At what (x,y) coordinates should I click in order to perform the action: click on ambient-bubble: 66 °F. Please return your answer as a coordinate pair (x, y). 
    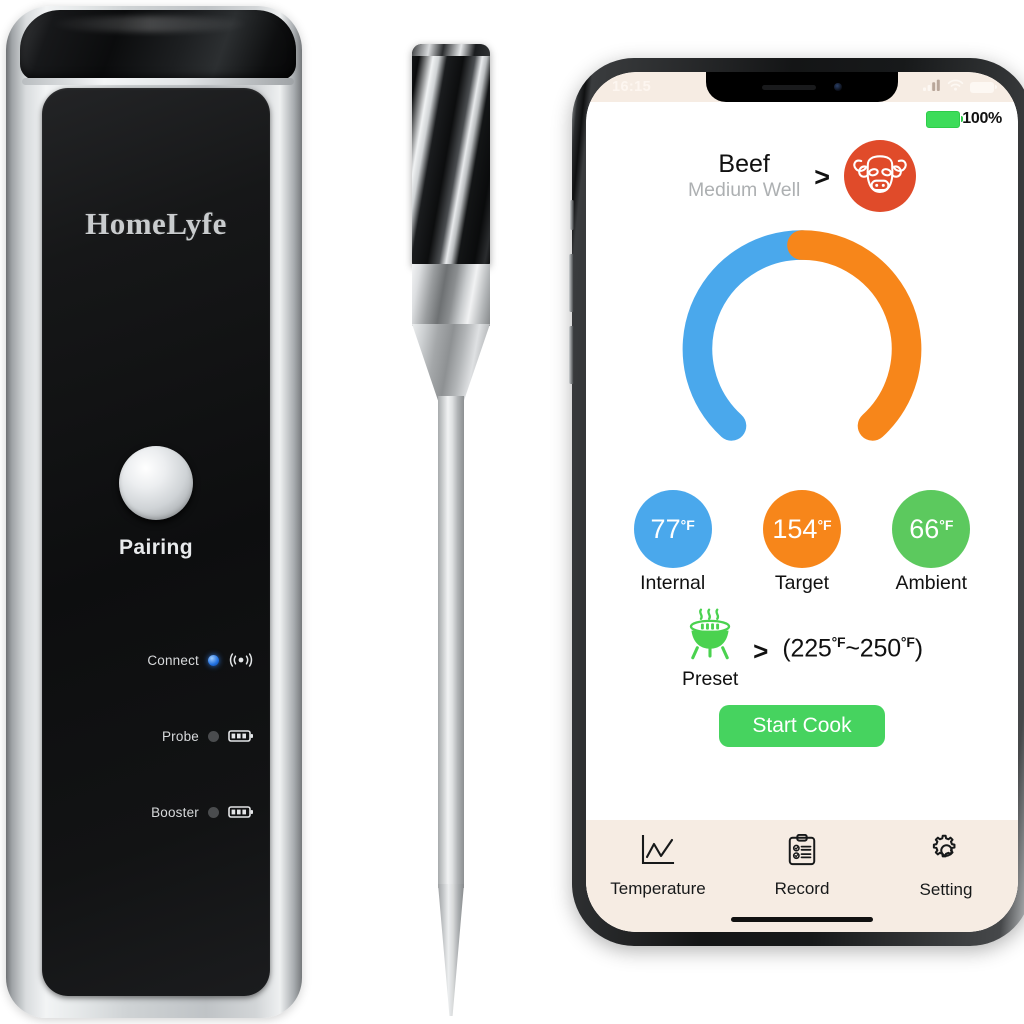
    Looking at the image, I should click on (931, 529).